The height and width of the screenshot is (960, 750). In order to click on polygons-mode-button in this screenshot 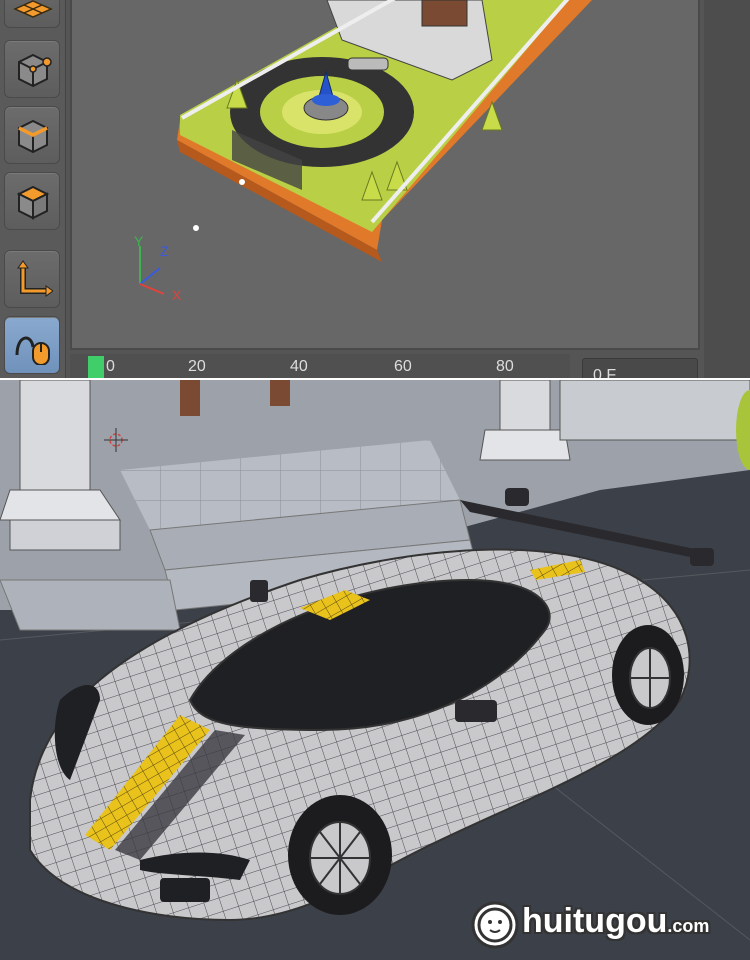, I will do `click(32, 201)`.